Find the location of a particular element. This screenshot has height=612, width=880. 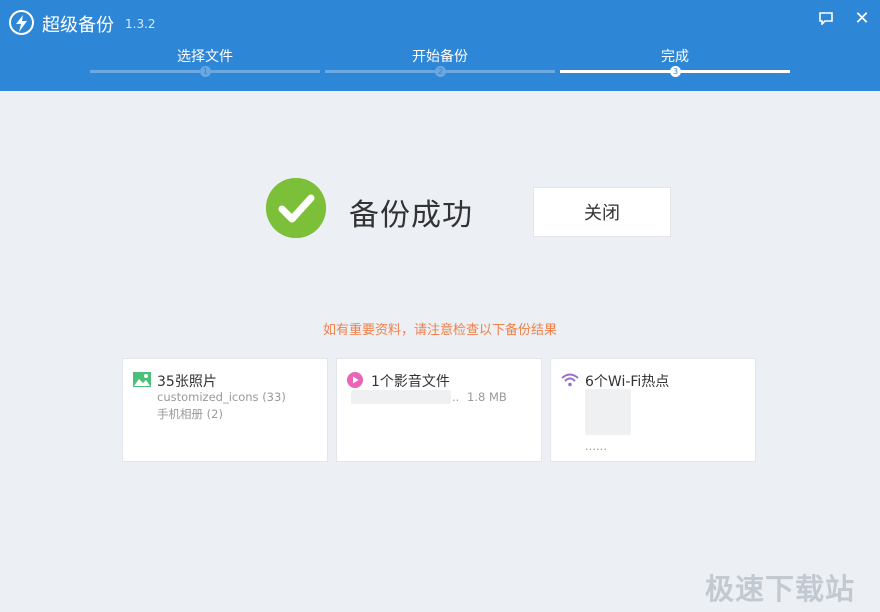

step-dot-1: 1 is located at coordinates (205, 71).